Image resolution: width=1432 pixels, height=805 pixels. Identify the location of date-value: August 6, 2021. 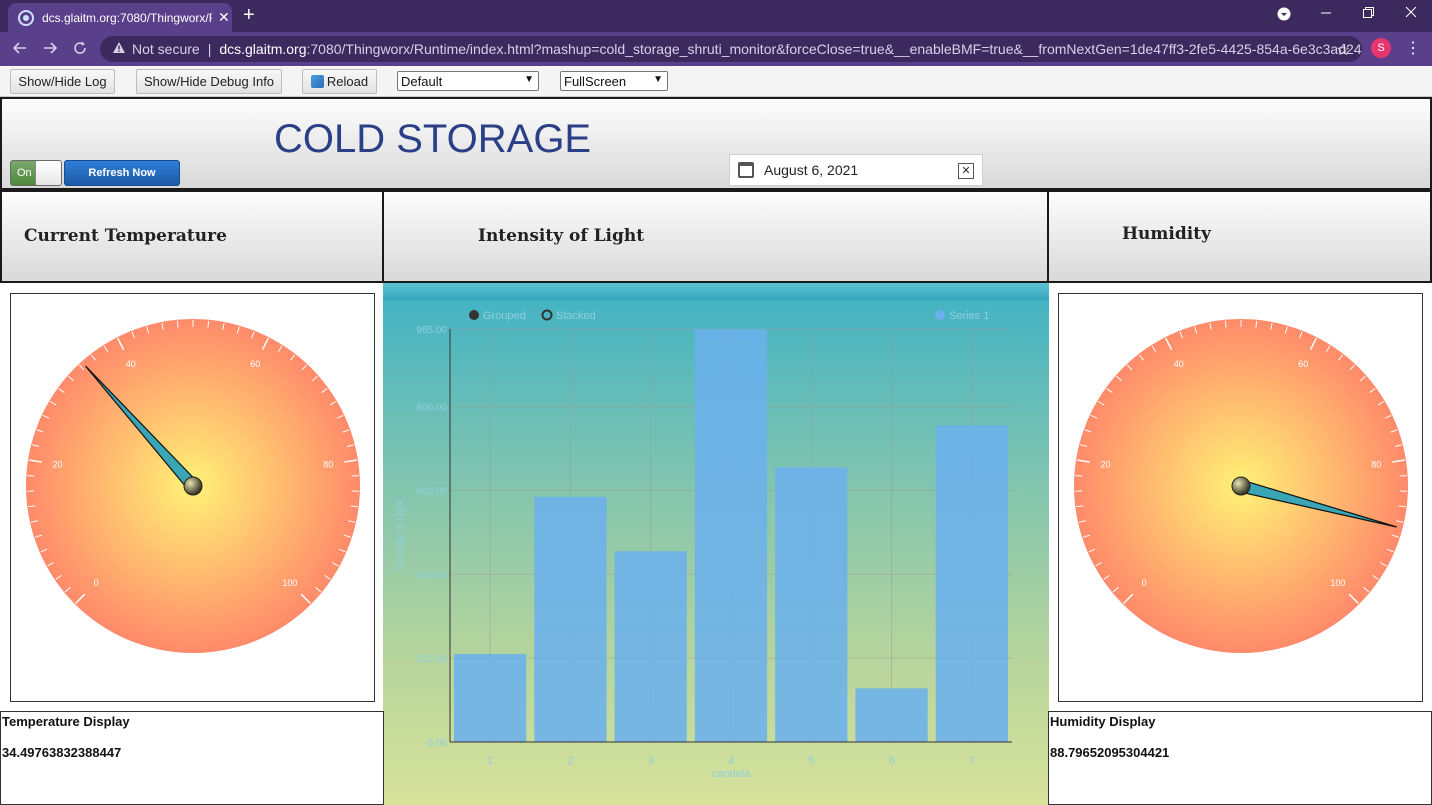
(811, 170).